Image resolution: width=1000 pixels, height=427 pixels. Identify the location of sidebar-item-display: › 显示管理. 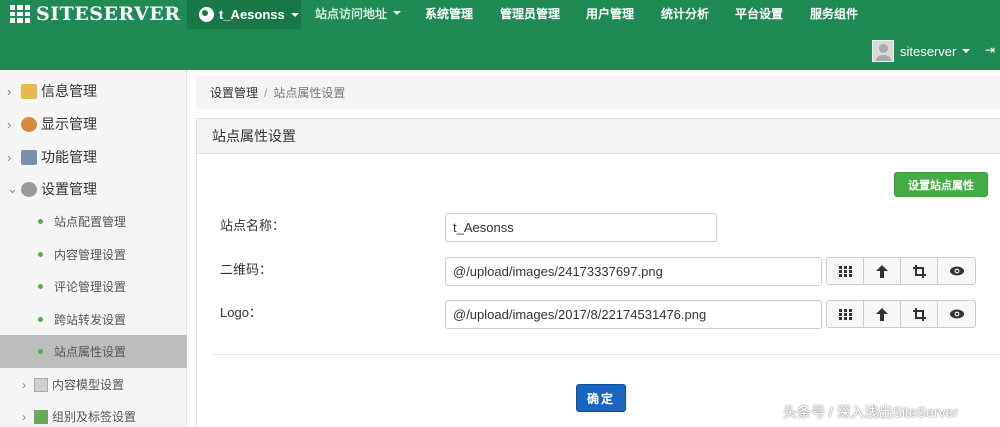
(93, 124).